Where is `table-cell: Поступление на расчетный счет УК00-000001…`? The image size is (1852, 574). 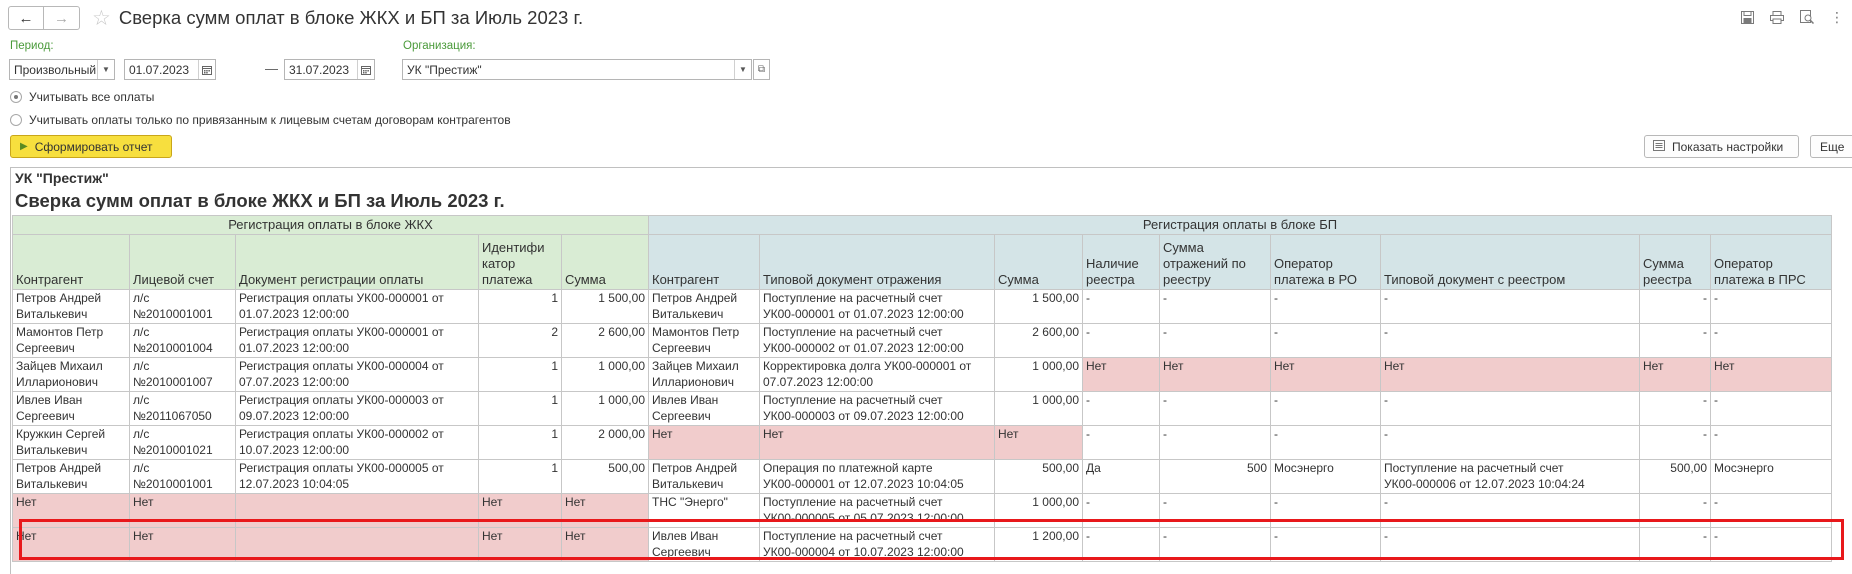
table-cell: Поступление на расчетный счет УК00-000001… is located at coordinates (877, 306).